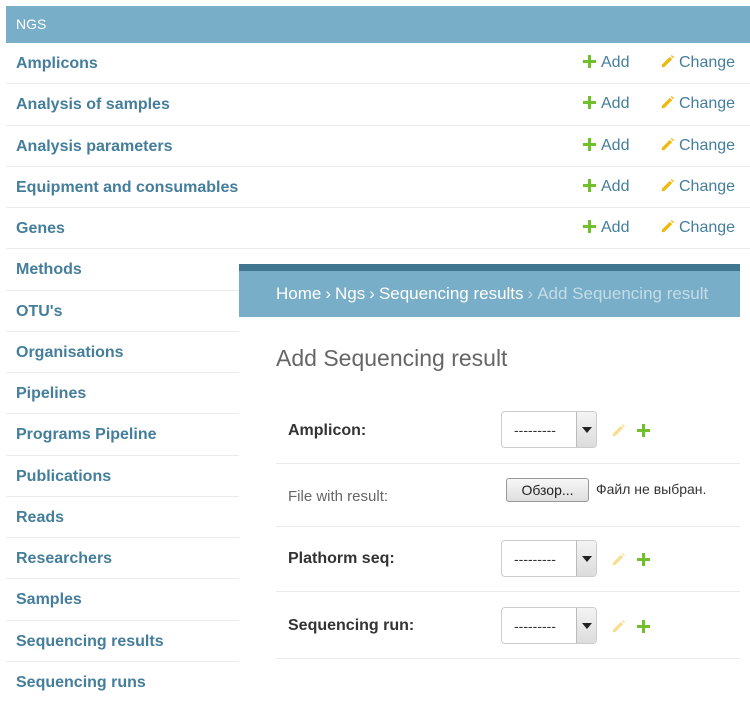 Image resolution: width=750 pixels, height=714 pixels. Describe the element at coordinates (298, 293) in the screenshot. I see `breadcrumb-home: Home` at that location.